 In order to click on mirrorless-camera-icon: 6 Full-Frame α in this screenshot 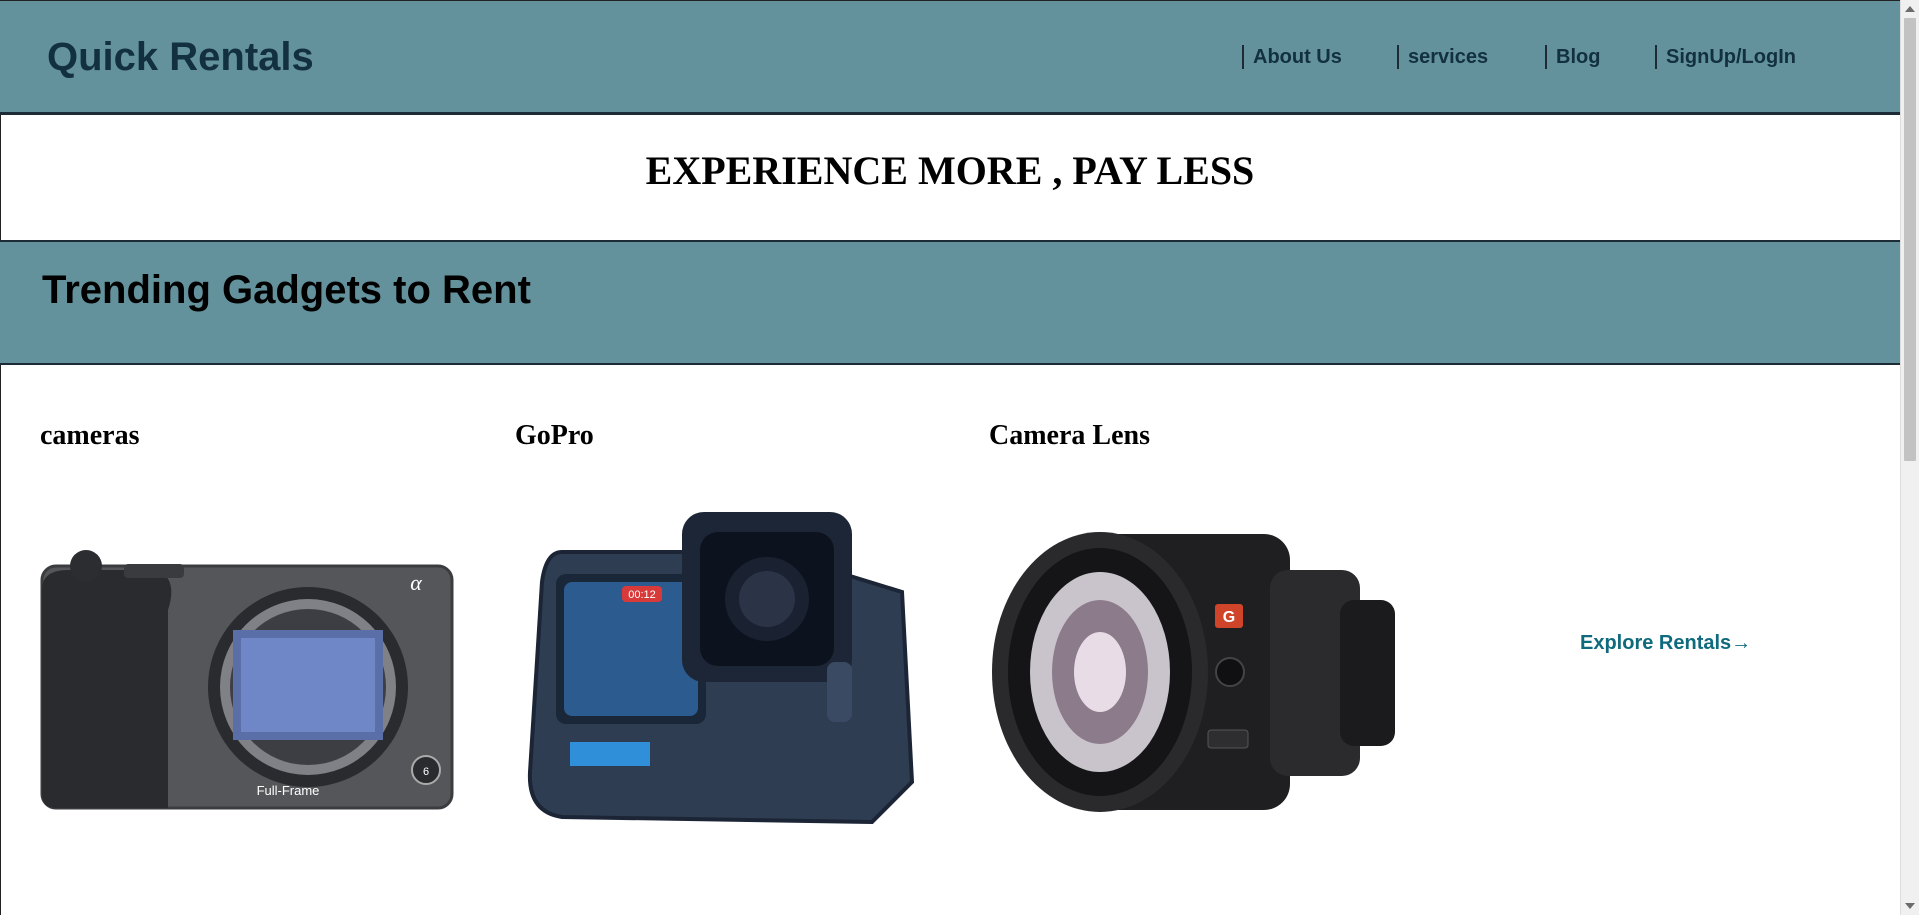, I will do `click(247, 681)`.